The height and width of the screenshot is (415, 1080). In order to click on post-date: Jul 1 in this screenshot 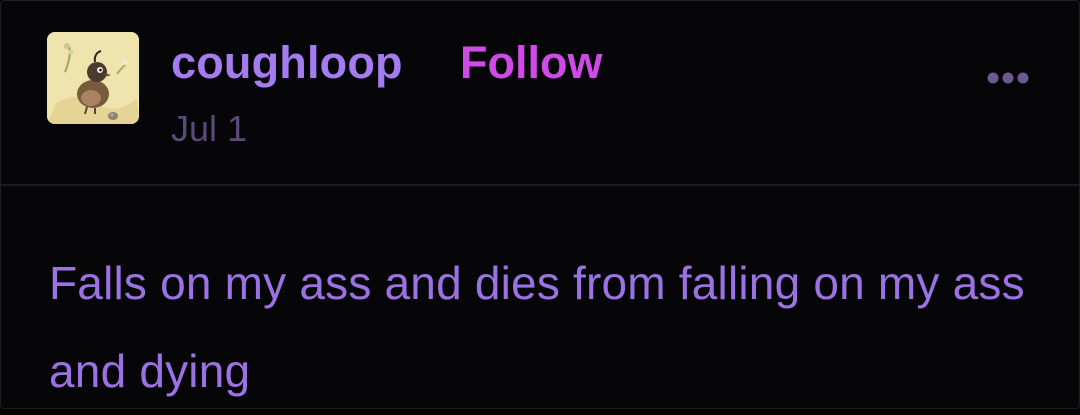, I will do `click(209, 129)`.